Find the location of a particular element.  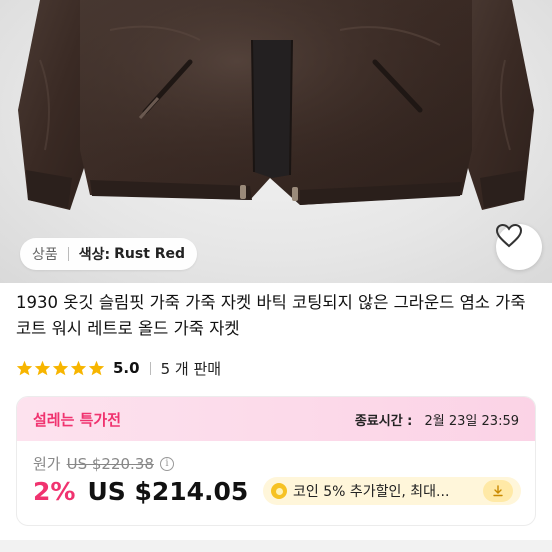

deal-name: 설레는 특가전 is located at coordinates (77, 419).